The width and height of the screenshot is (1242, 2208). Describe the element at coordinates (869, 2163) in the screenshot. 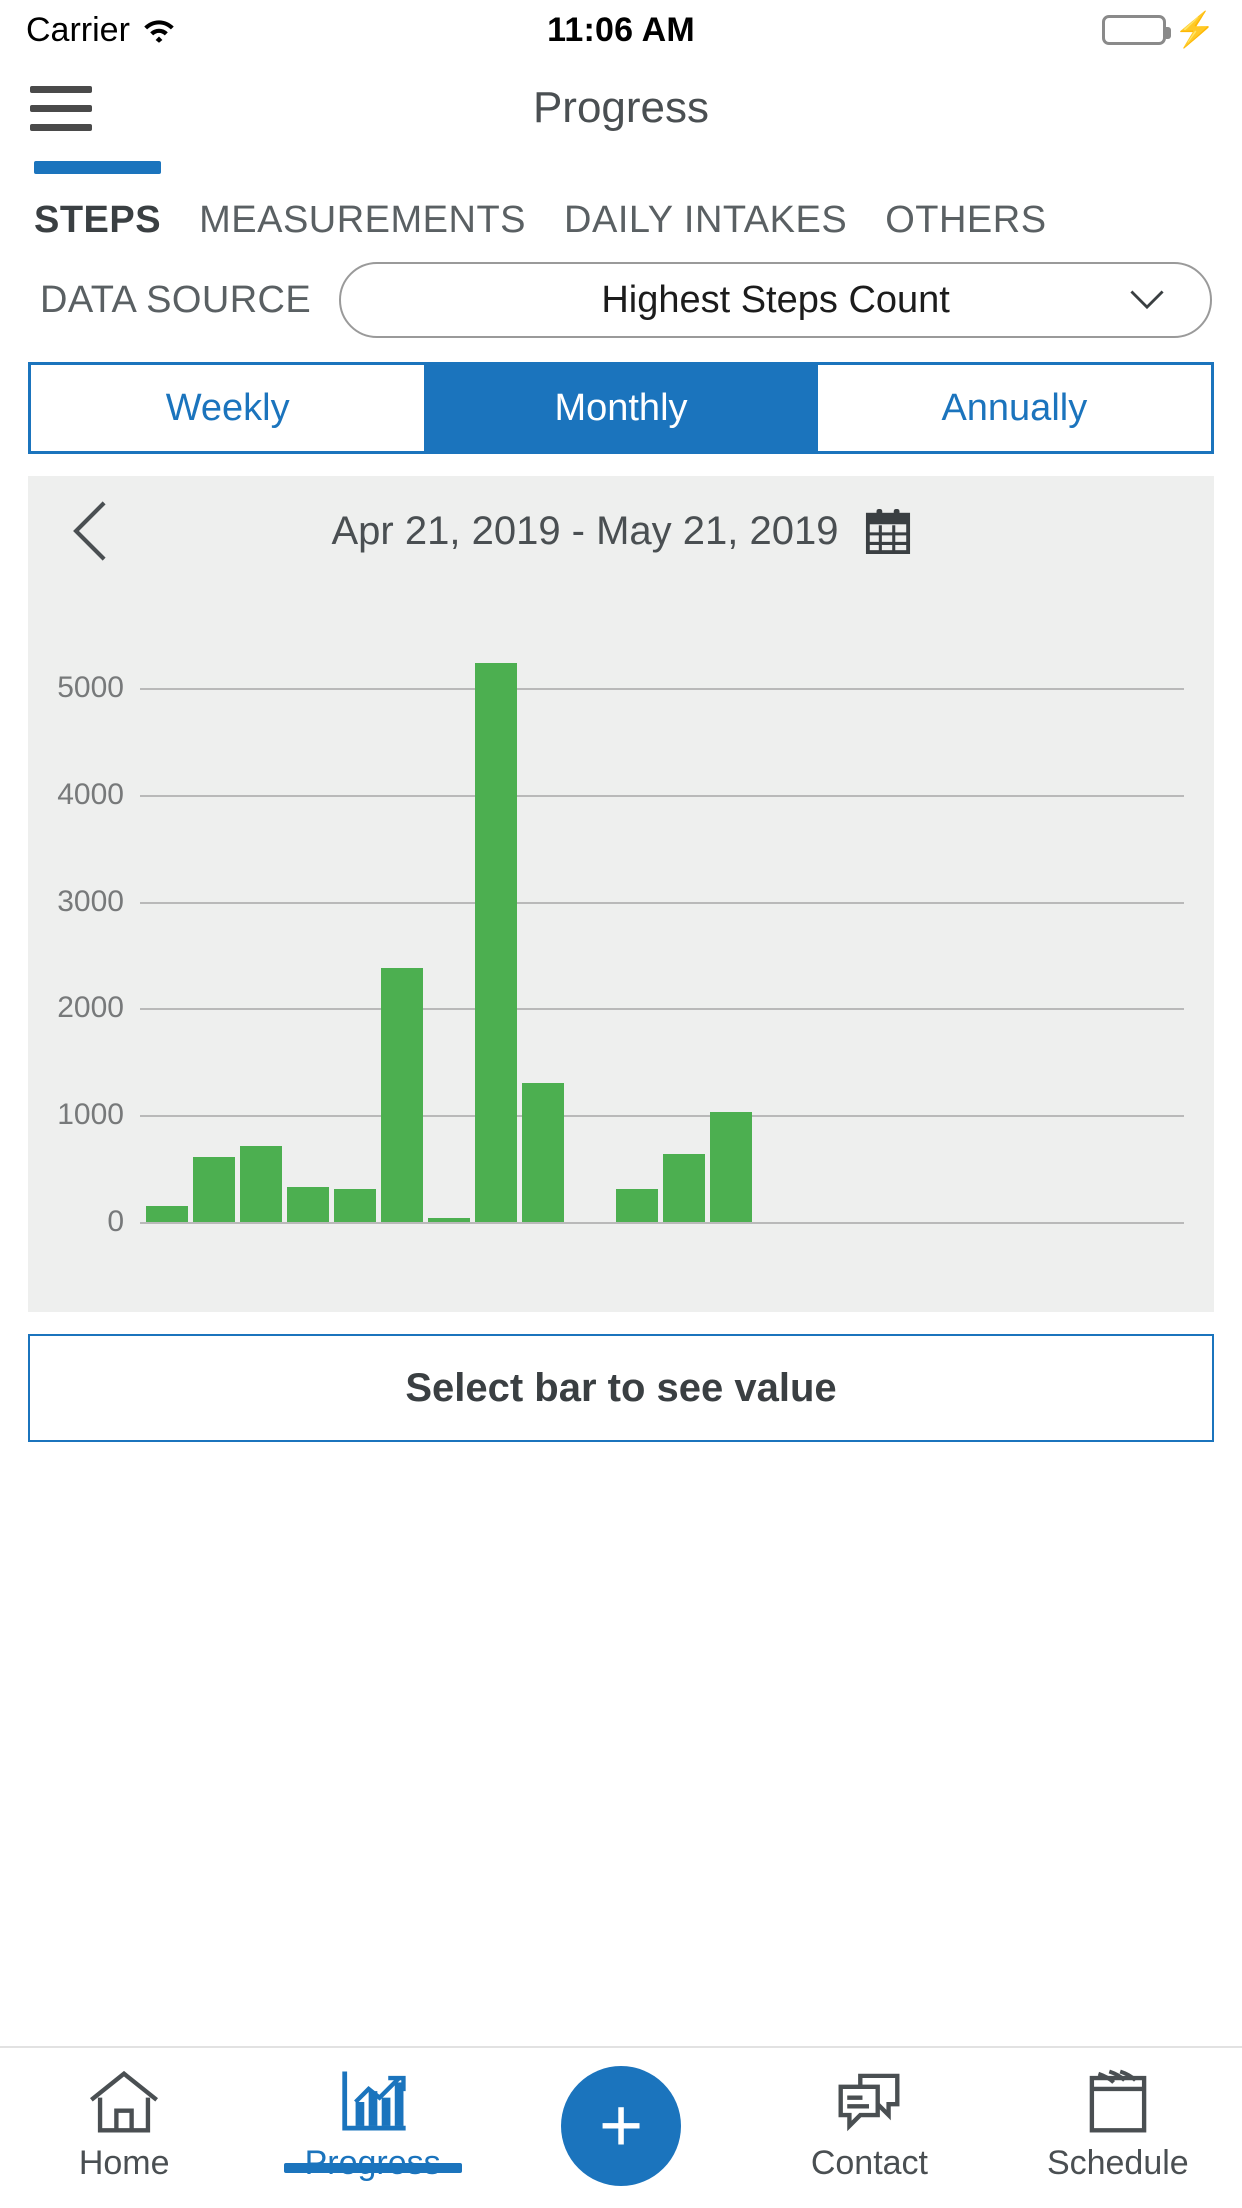

I see `nav-label: Contact` at that location.